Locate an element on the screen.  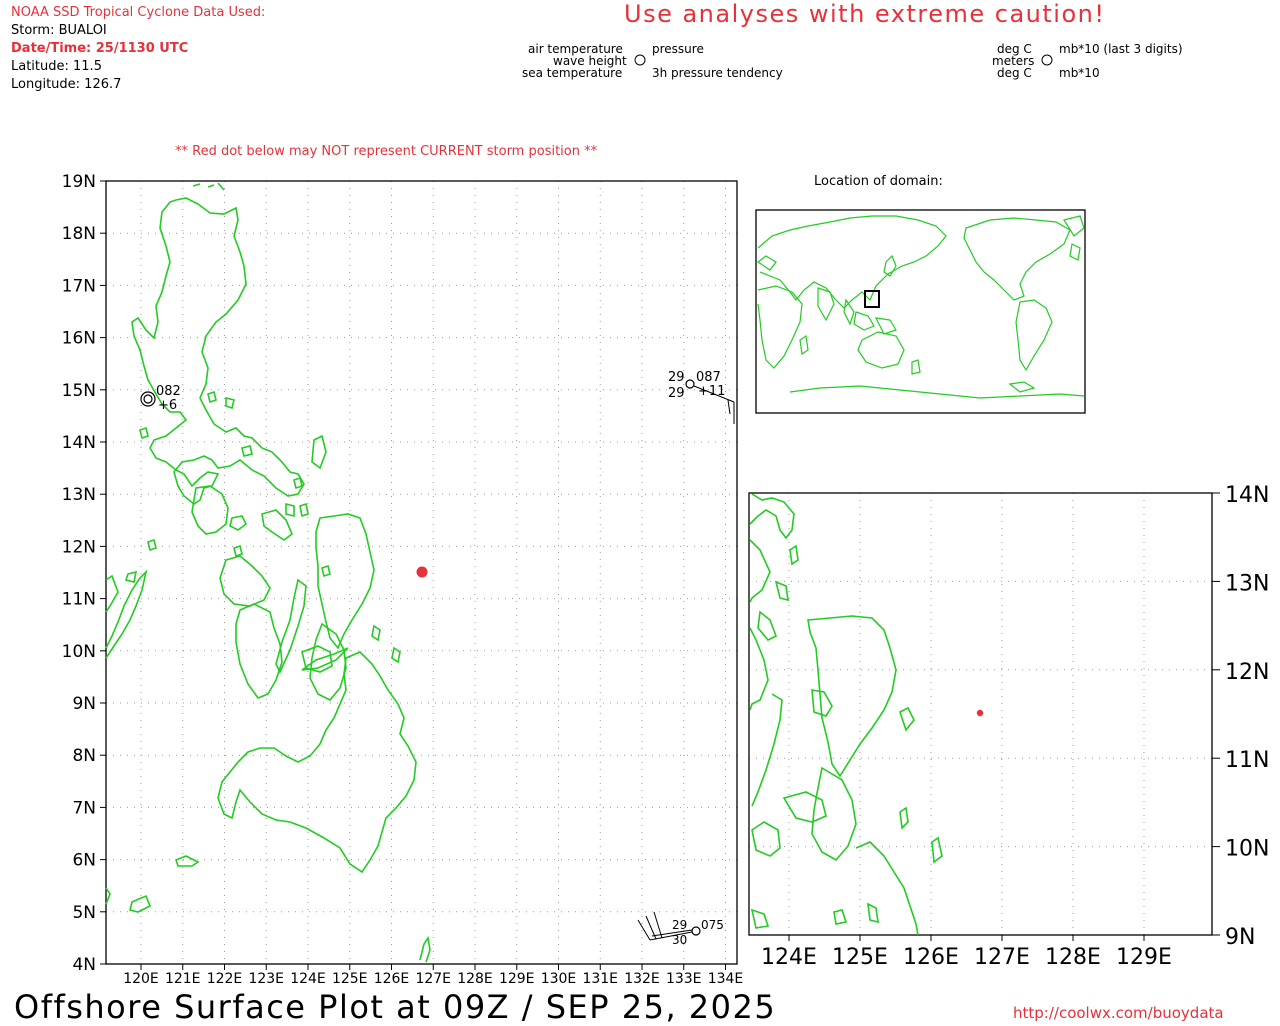
station-northeast-tendency: +11 is located at coordinates (711, 391).